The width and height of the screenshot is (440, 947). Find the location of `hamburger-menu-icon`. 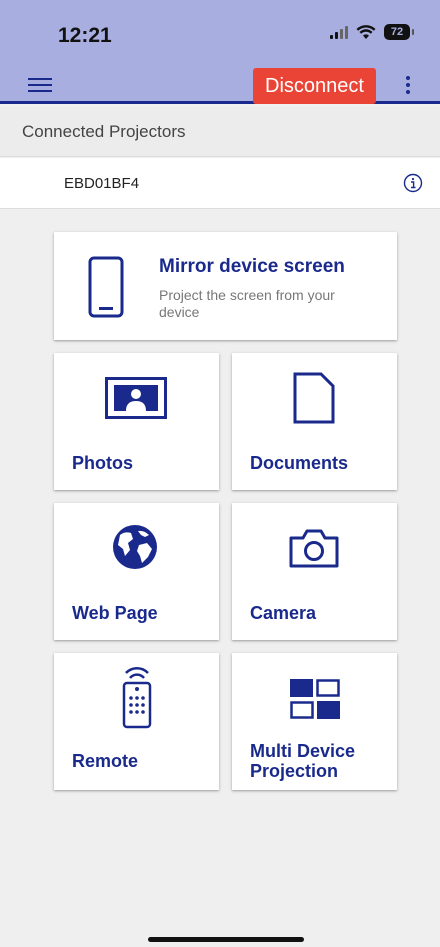

hamburger-menu-icon is located at coordinates (40, 87).